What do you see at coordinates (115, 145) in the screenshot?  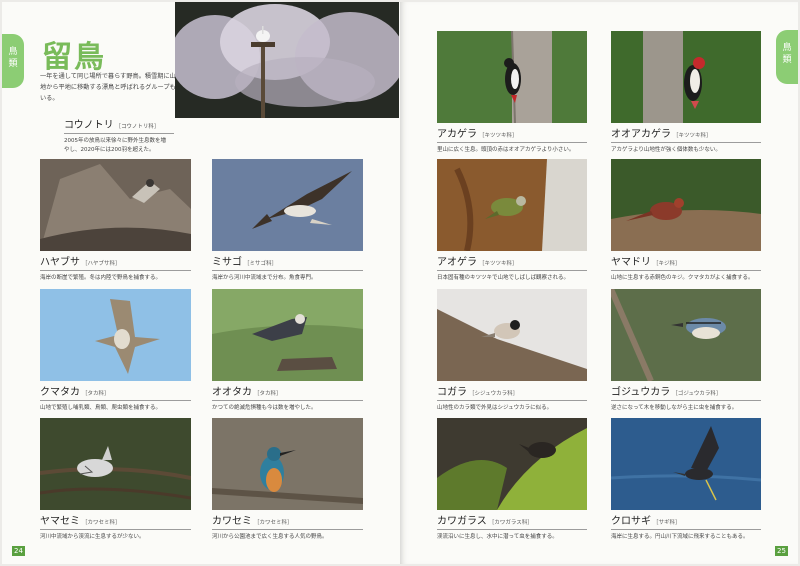 I see `bird-description: 2005年の放鳥以来徐々に野外生息数を増やし、2020年には200羽を超えた。` at bounding box center [115, 145].